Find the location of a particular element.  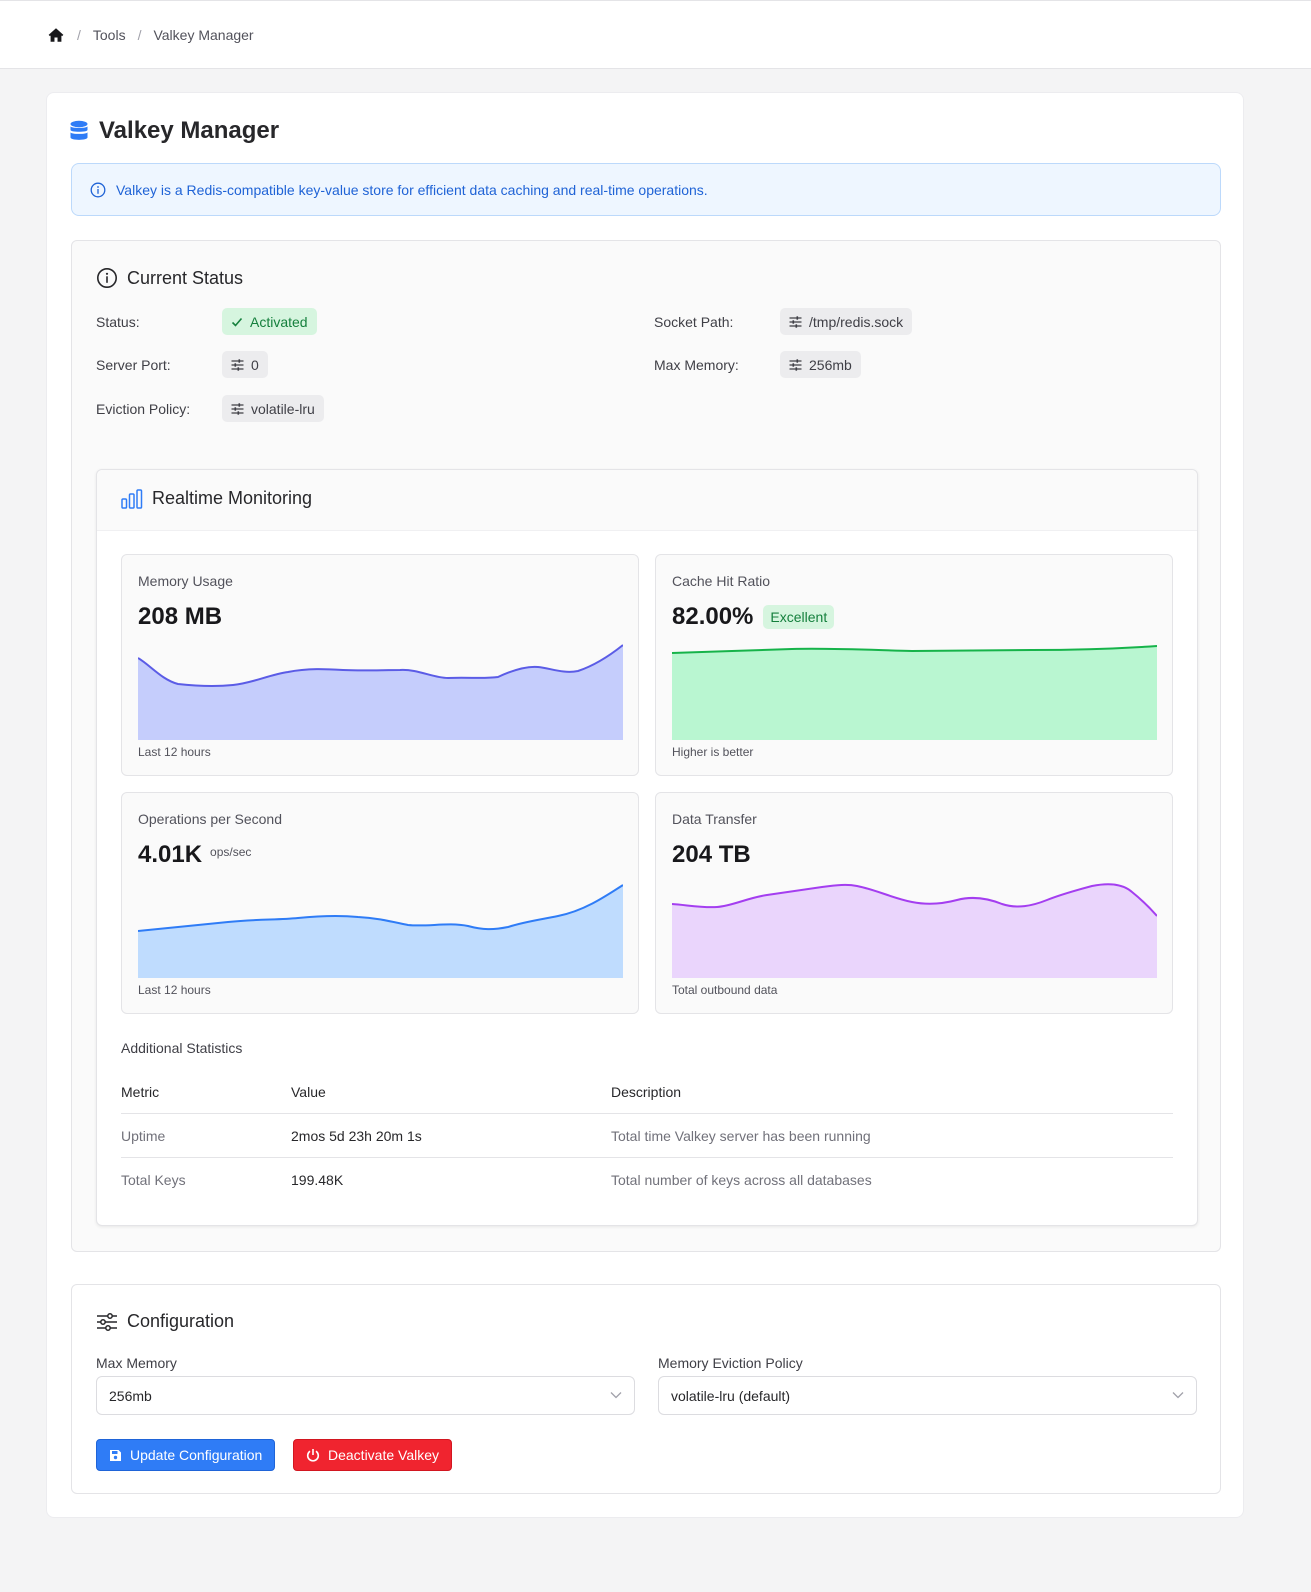

eviction-policy-select: volatile-lru (default) is located at coordinates (927, 1395).